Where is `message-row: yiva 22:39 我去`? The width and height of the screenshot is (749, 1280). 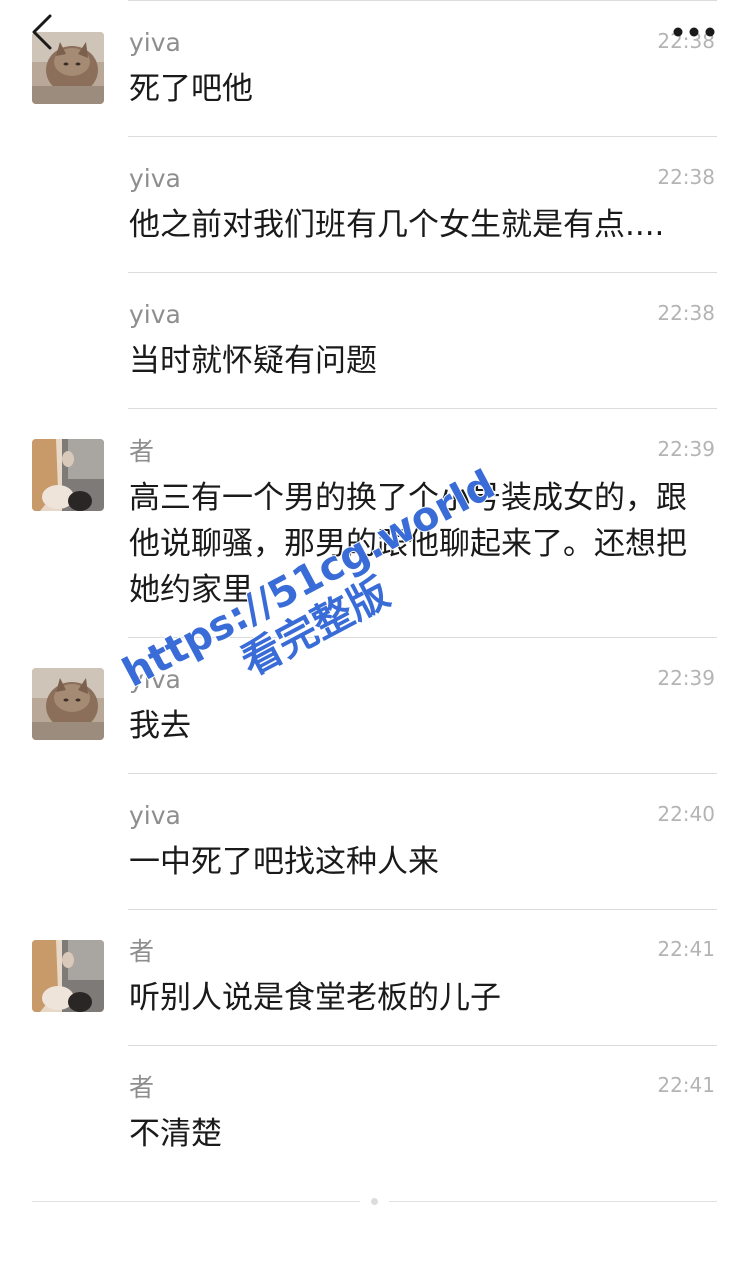
message-row: yiva 22:39 我去 is located at coordinates (374, 705).